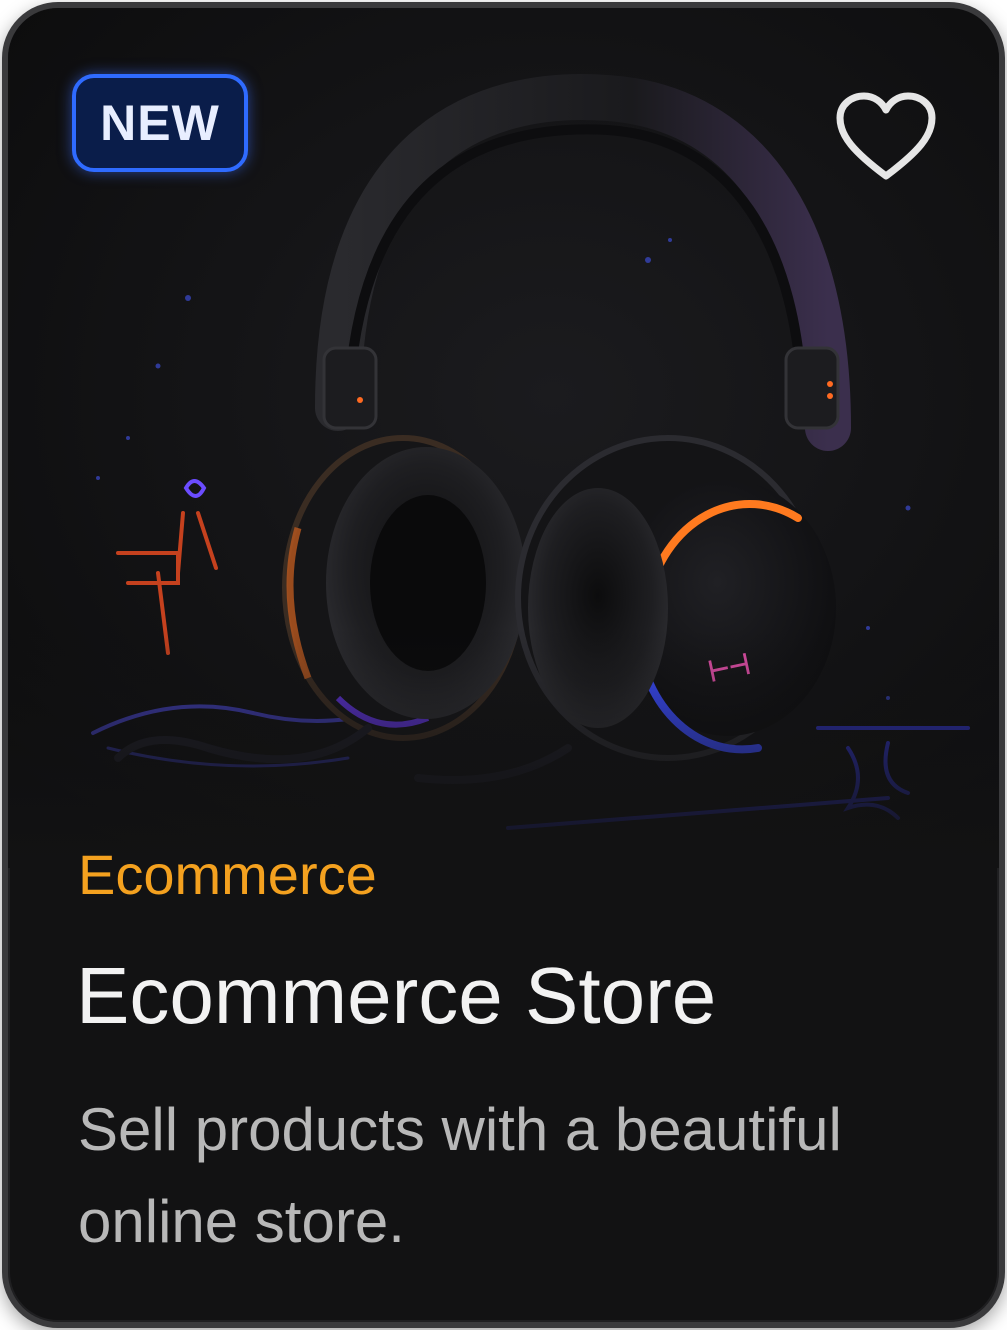  Describe the element at coordinates (227, 874) in the screenshot. I see `category-label: Ecommerce` at that location.